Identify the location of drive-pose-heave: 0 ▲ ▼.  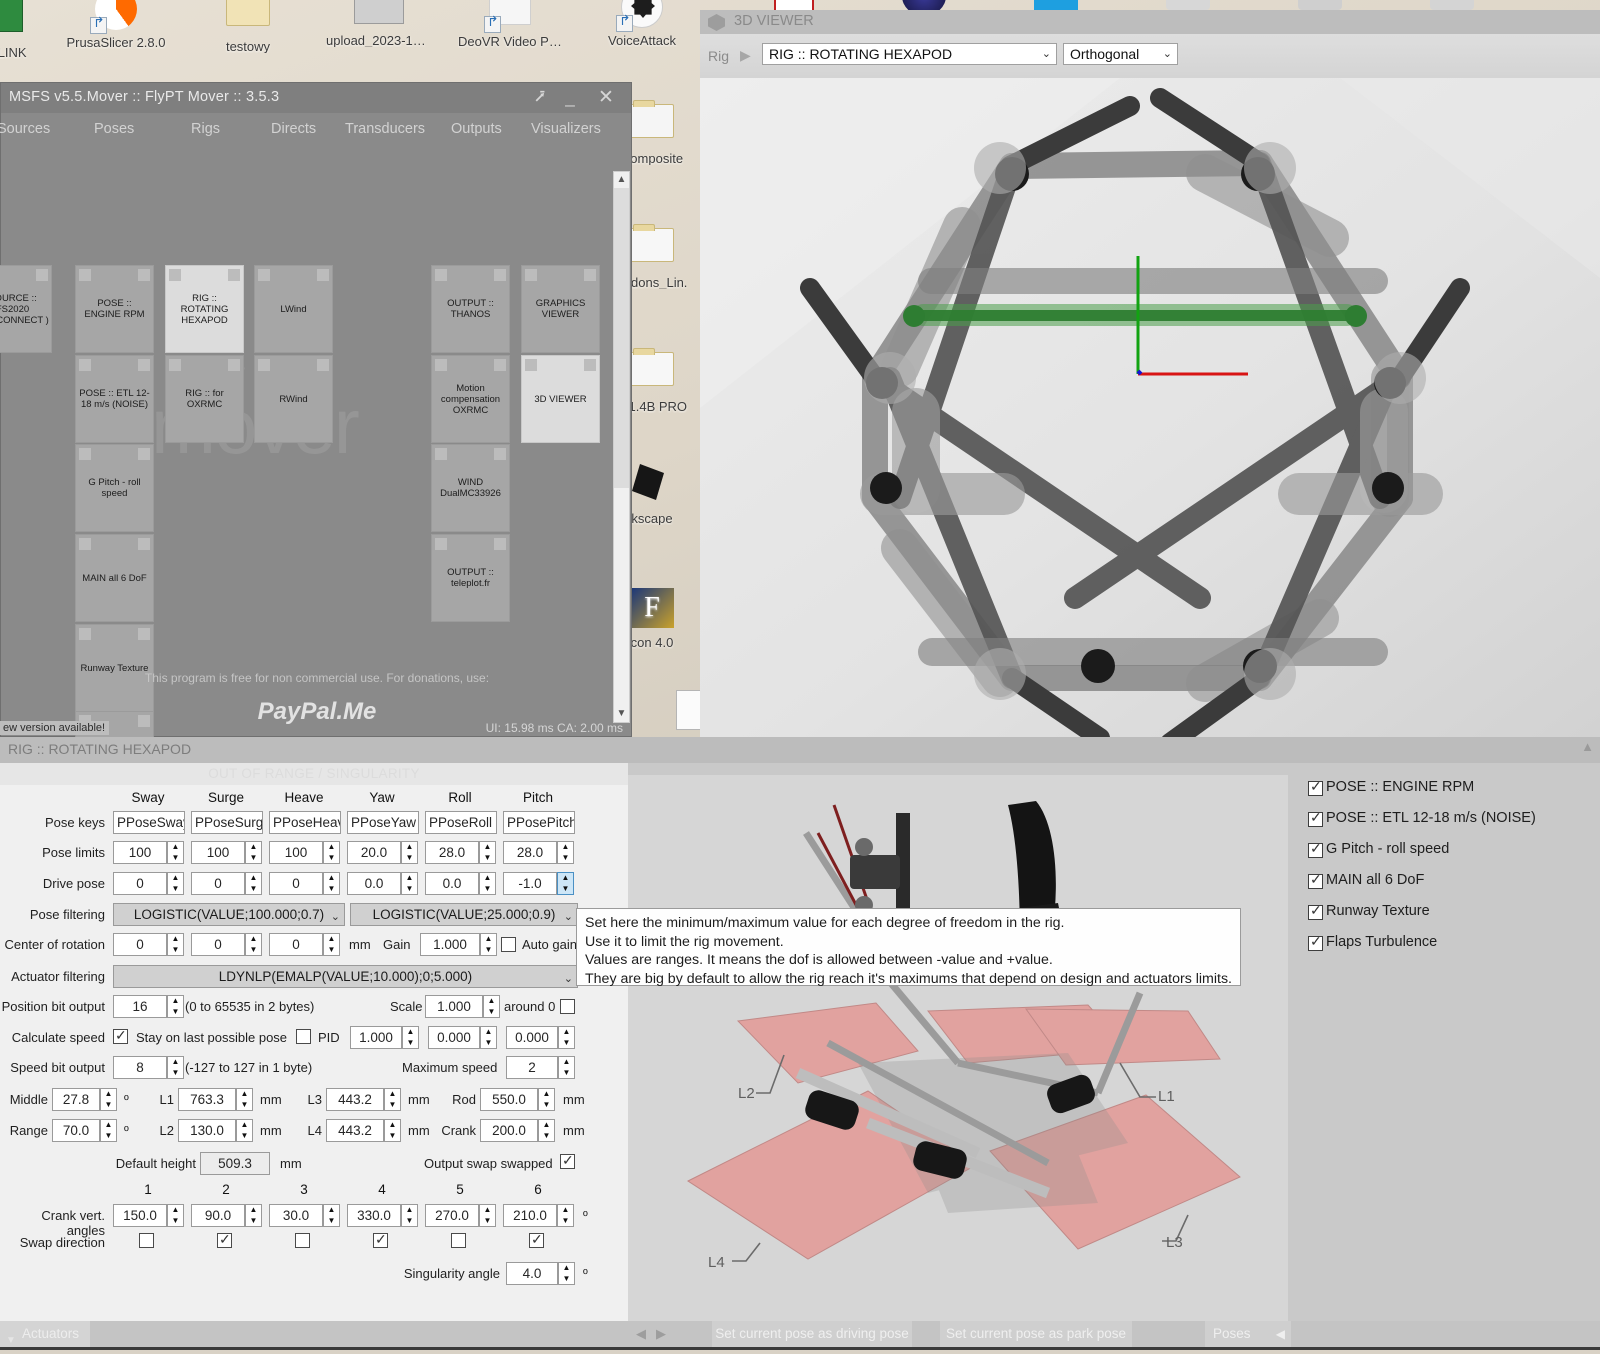
(304, 883).